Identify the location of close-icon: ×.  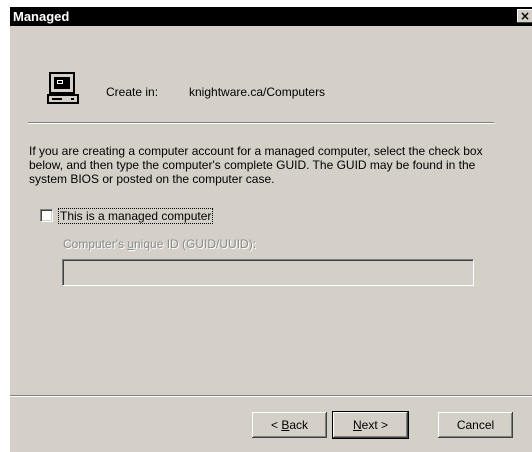
(525, 16).